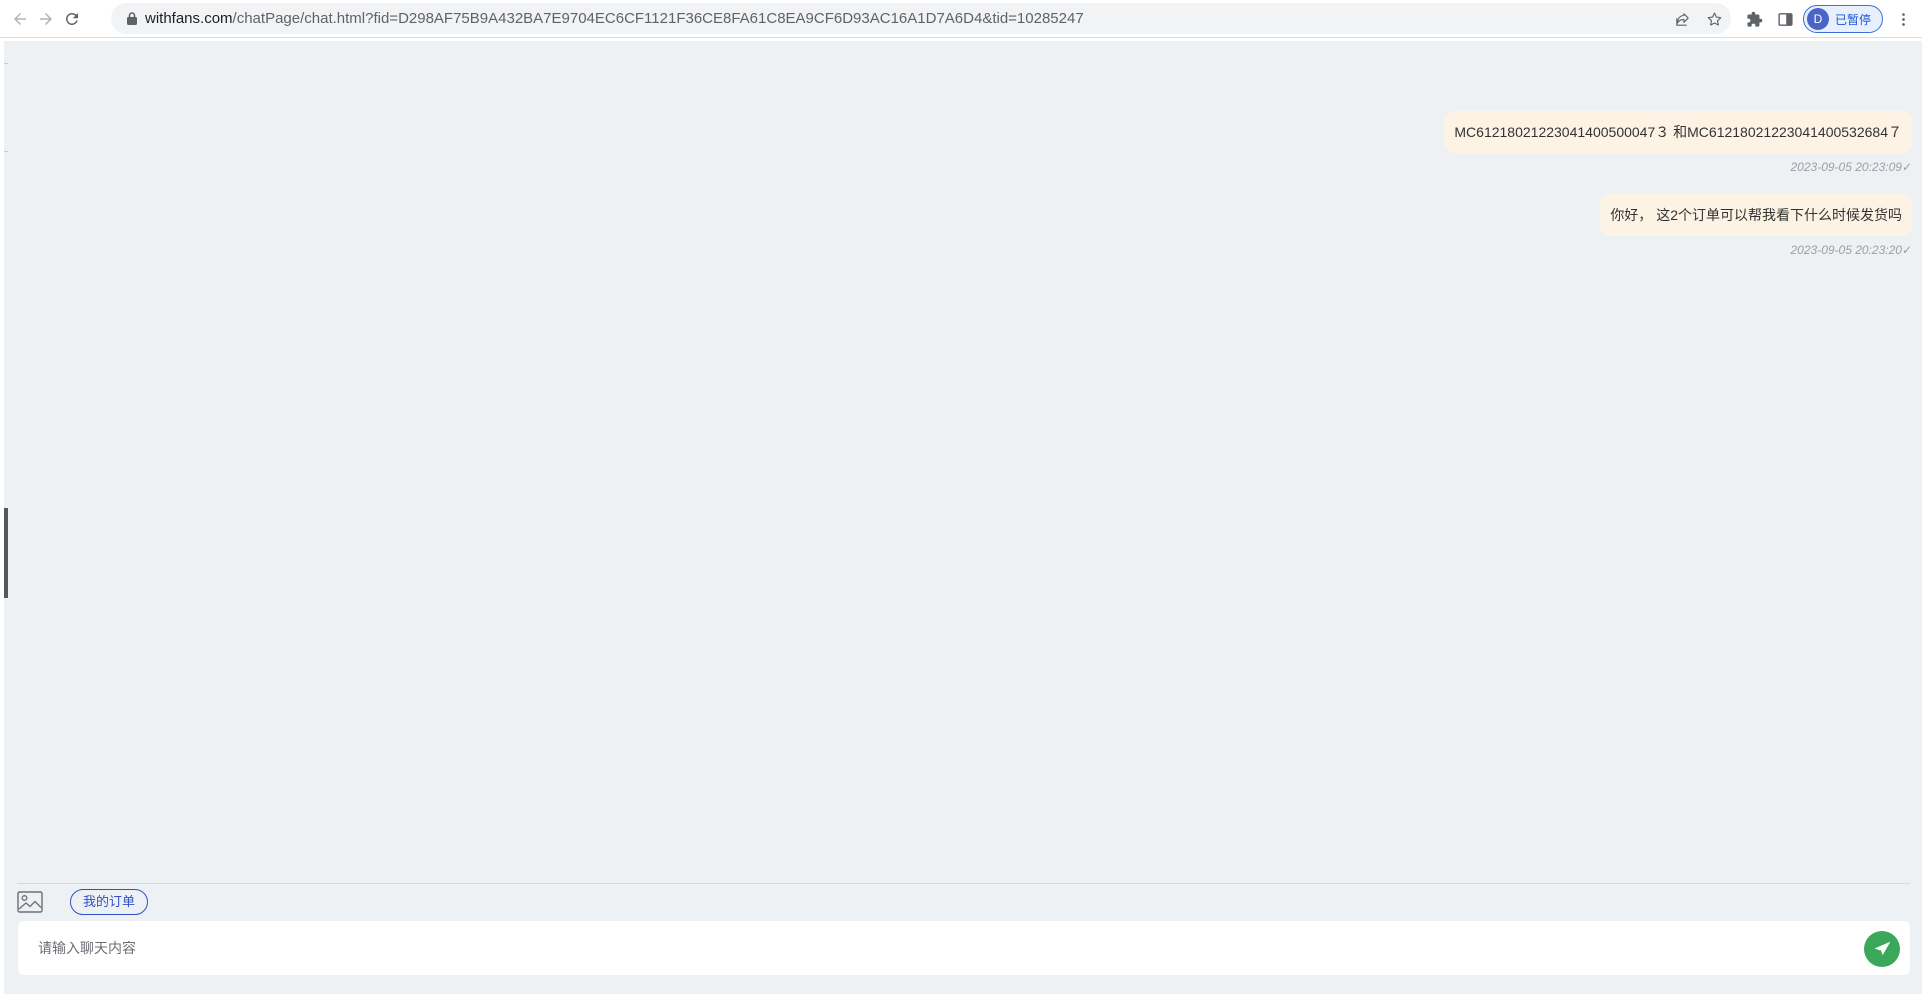  What do you see at coordinates (1756, 215) in the screenshot?
I see `message-bubble: 你好， 这2个订单可以帮我看下什么时候发货吗` at bounding box center [1756, 215].